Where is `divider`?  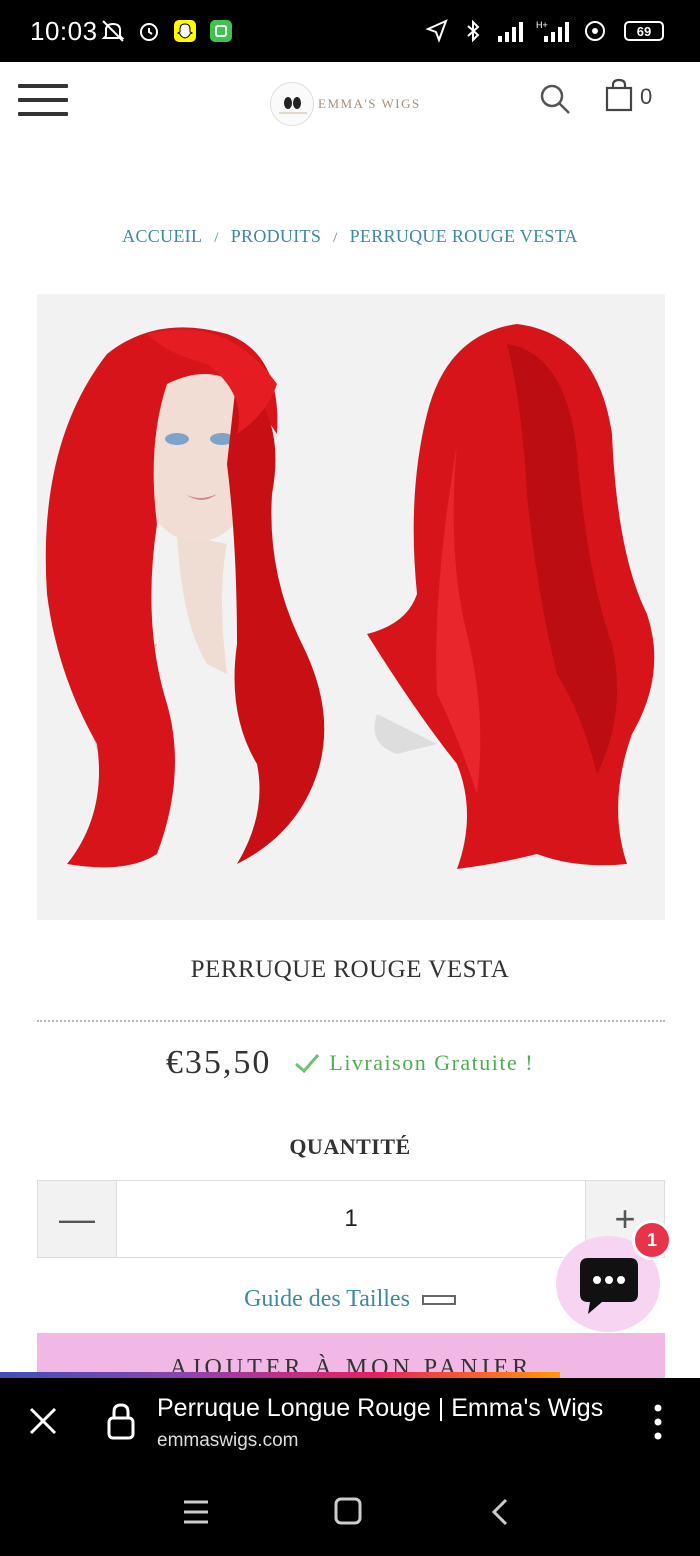 divider is located at coordinates (351, 1021).